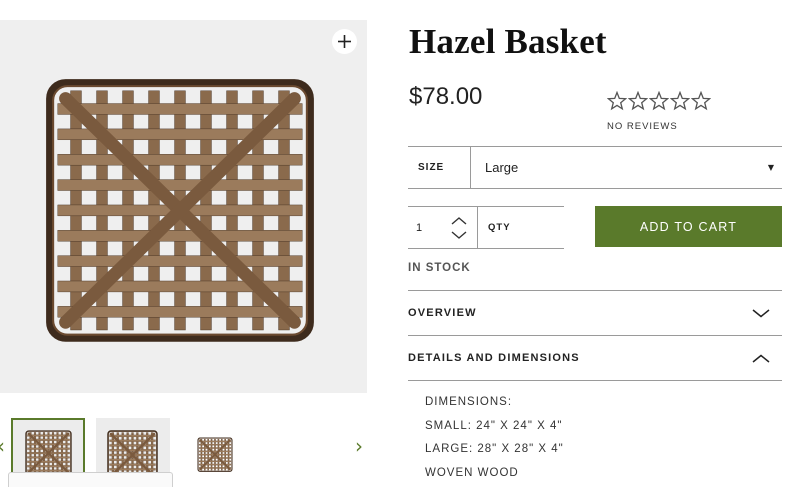 The image size is (800, 487). I want to click on star-rating, so click(659, 101).